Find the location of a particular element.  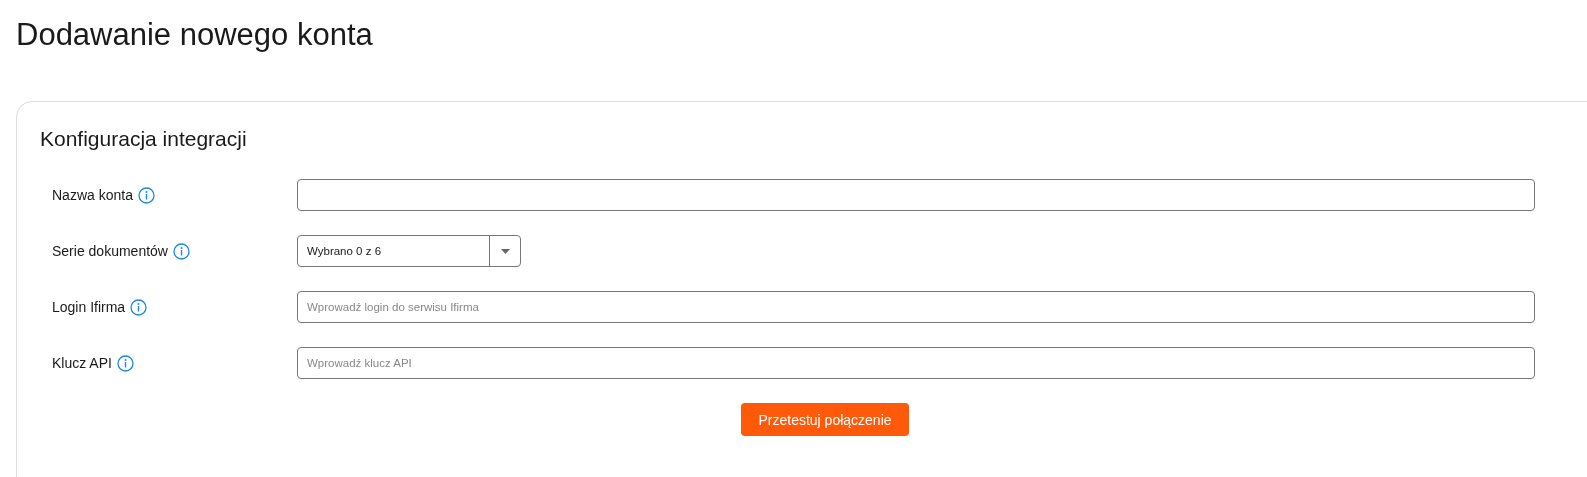

field-label: Login Ifirma is located at coordinates (89, 307).